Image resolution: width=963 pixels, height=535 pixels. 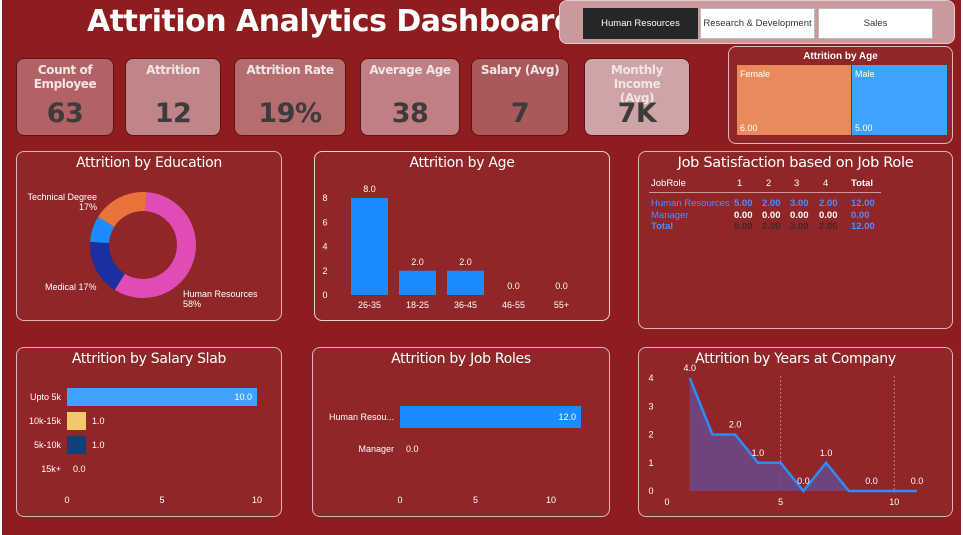 I want to click on attrition-by-gender-panel: Attrition by Age Female 6.00 Male 5.00, so click(x=840, y=95).